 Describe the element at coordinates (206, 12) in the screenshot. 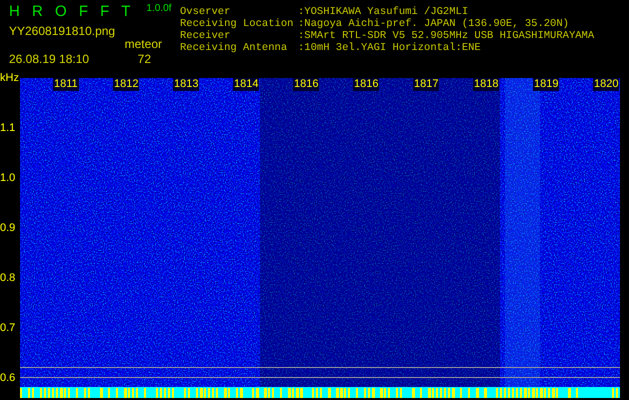

I see `info-label: Ovserver` at that location.